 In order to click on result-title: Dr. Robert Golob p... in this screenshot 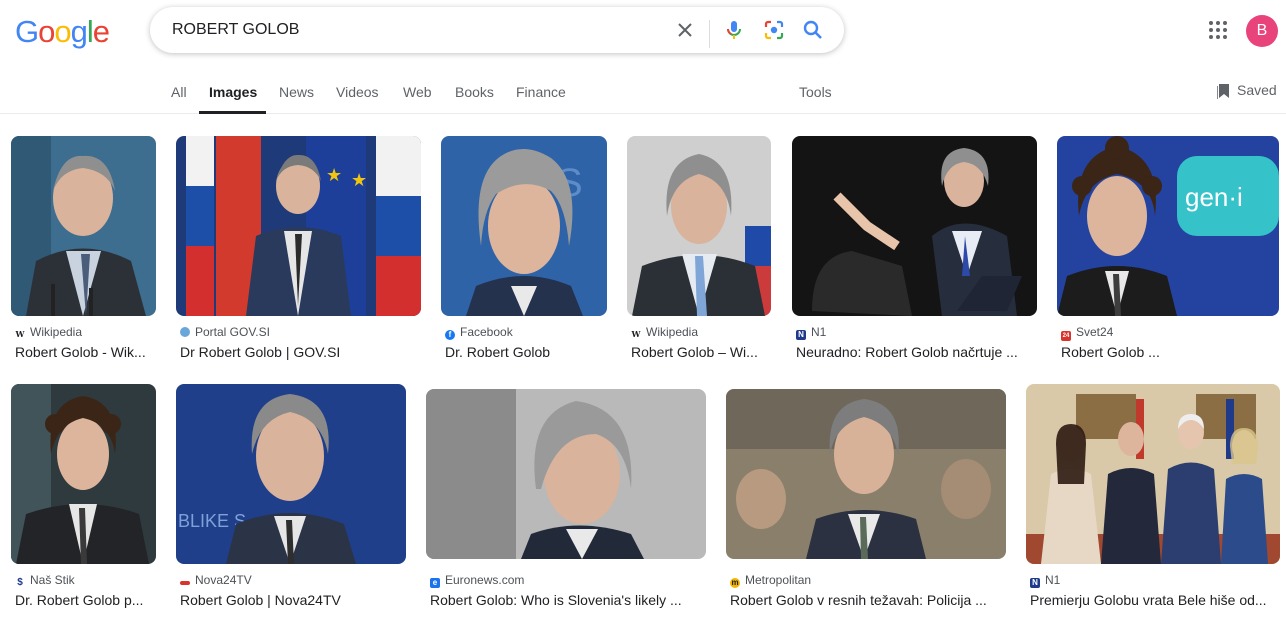, I will do `click(85, 600)`.